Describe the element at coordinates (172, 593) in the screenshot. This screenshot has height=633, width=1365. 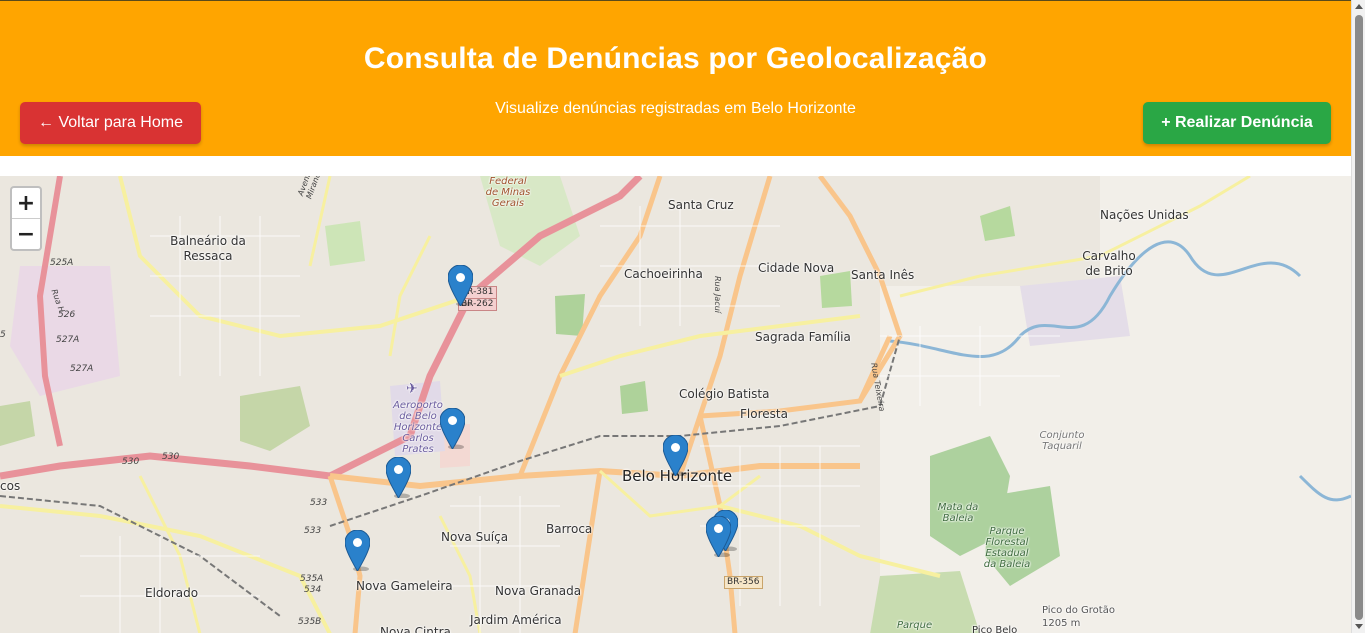
I see `map-label-eldorado: Eldorado` at that location.